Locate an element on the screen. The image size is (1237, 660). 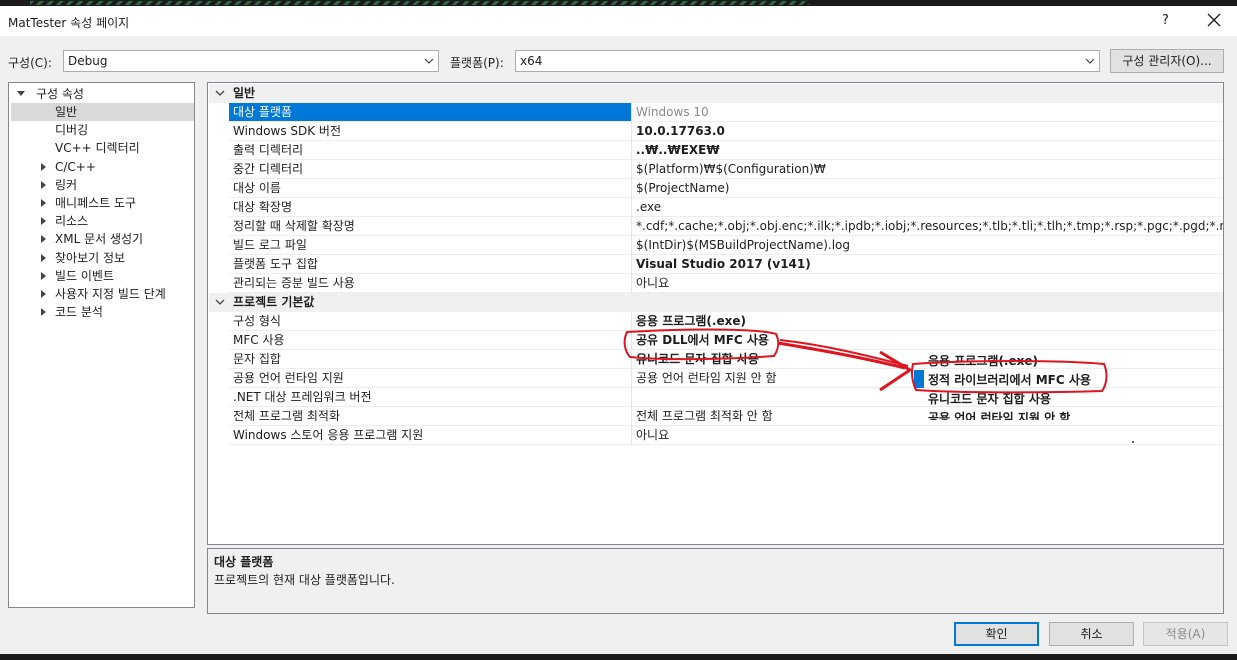
property-row: Windows SDK 버전 10.0.17763.0 is located at coordinates (716, 131).